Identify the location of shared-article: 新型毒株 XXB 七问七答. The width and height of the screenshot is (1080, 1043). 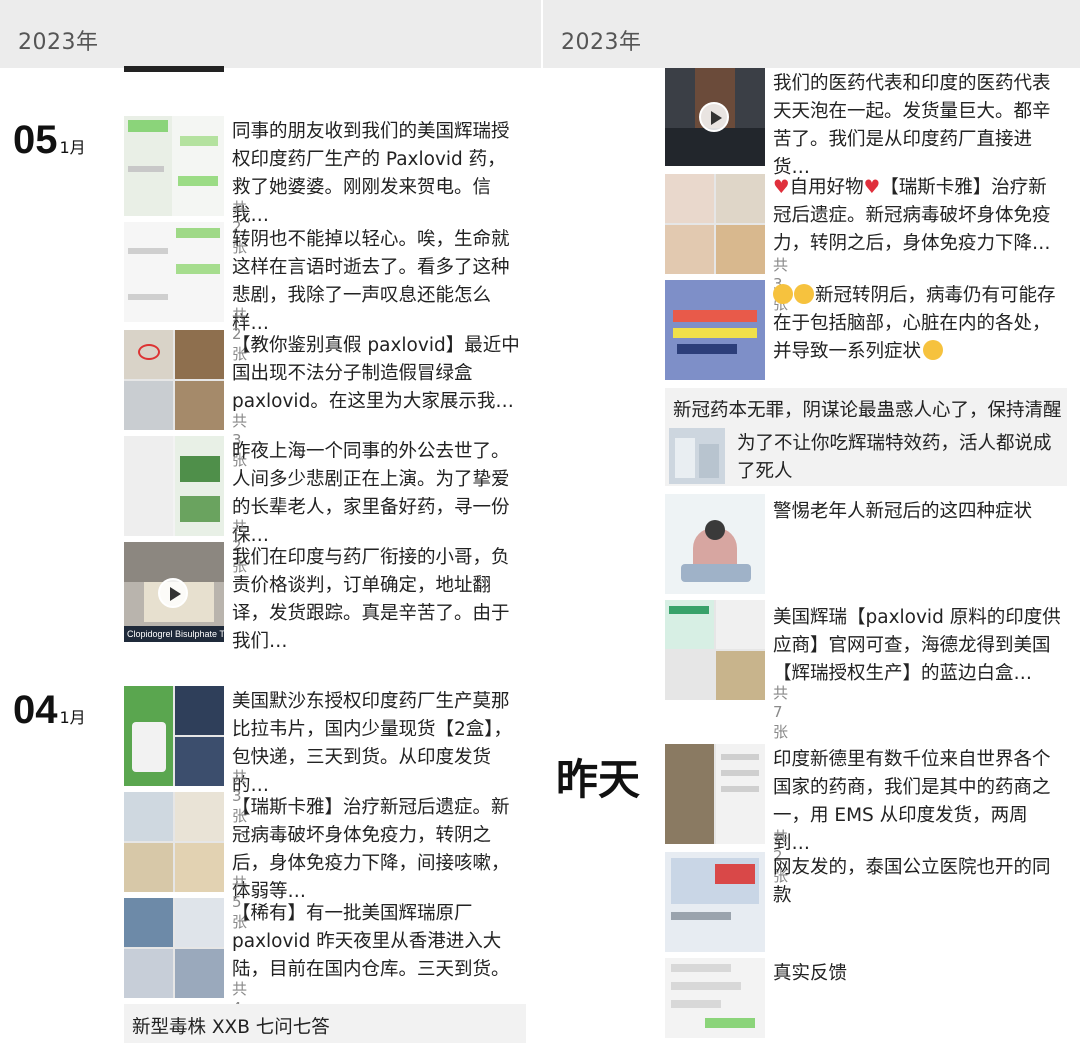
(325, 1023).